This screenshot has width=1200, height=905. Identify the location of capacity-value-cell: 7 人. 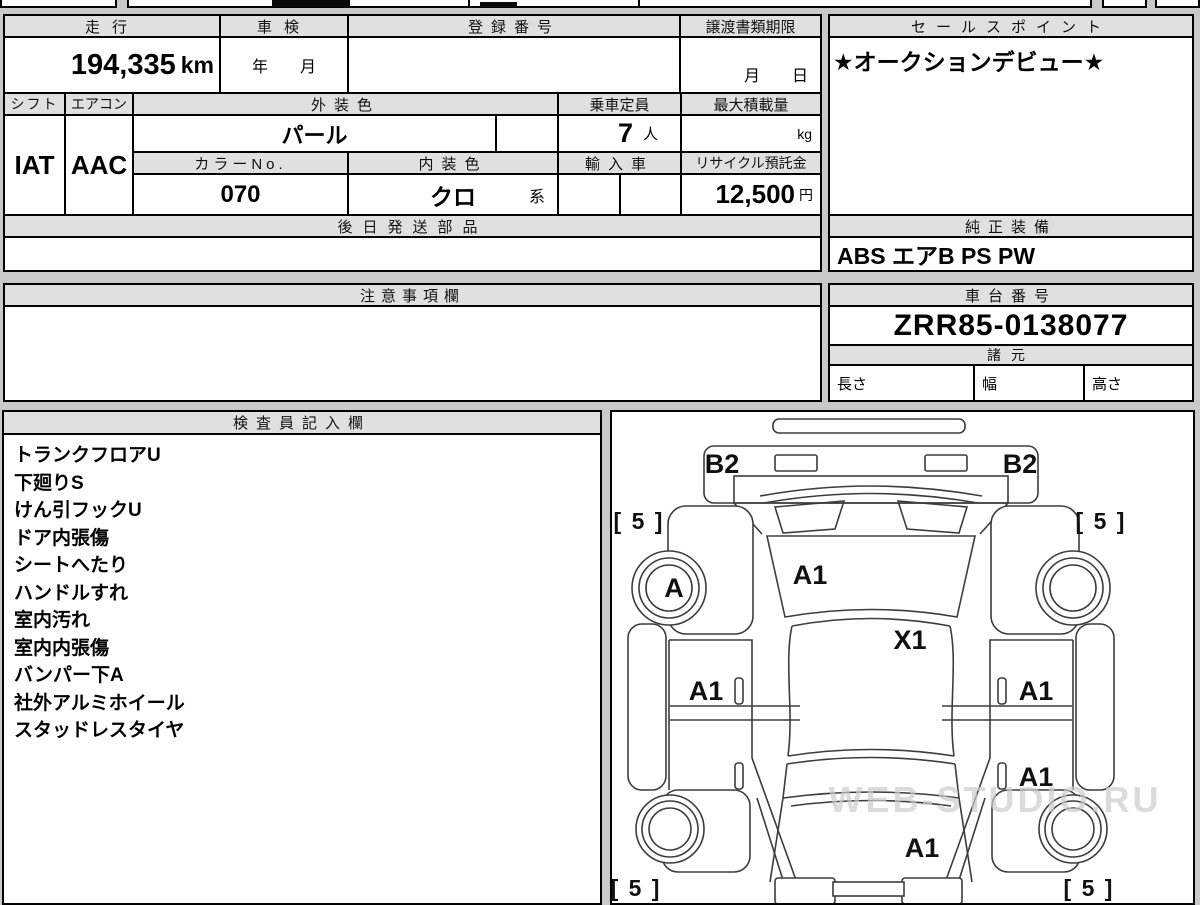
(619, 133).